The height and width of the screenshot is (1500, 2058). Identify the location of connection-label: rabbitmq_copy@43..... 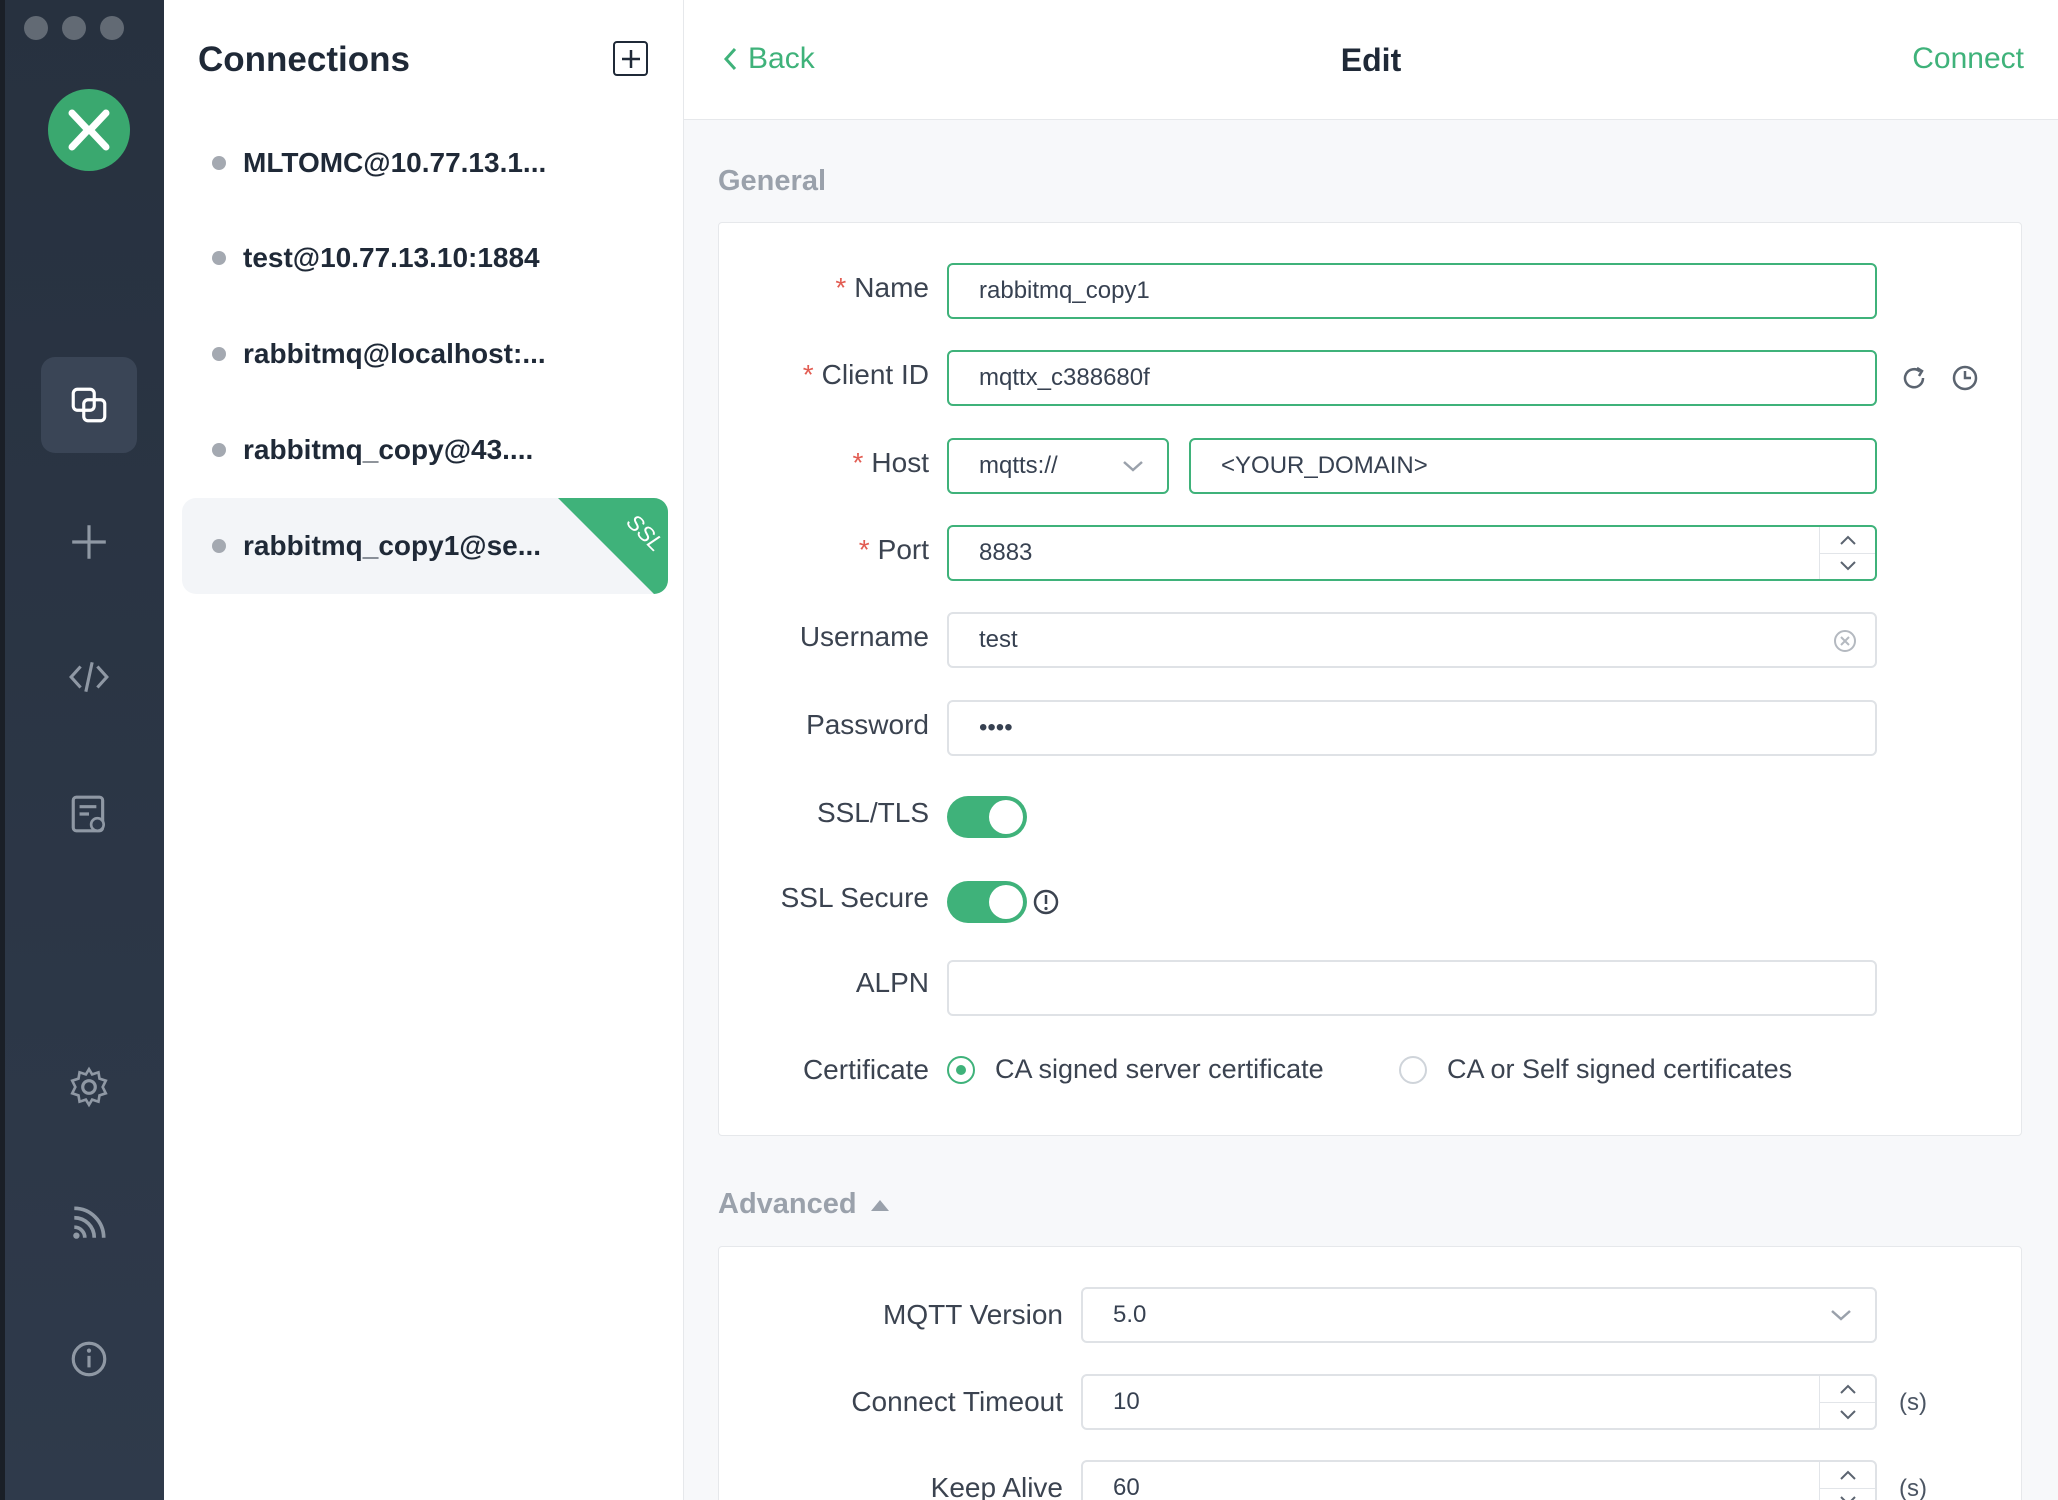
(388, 449).